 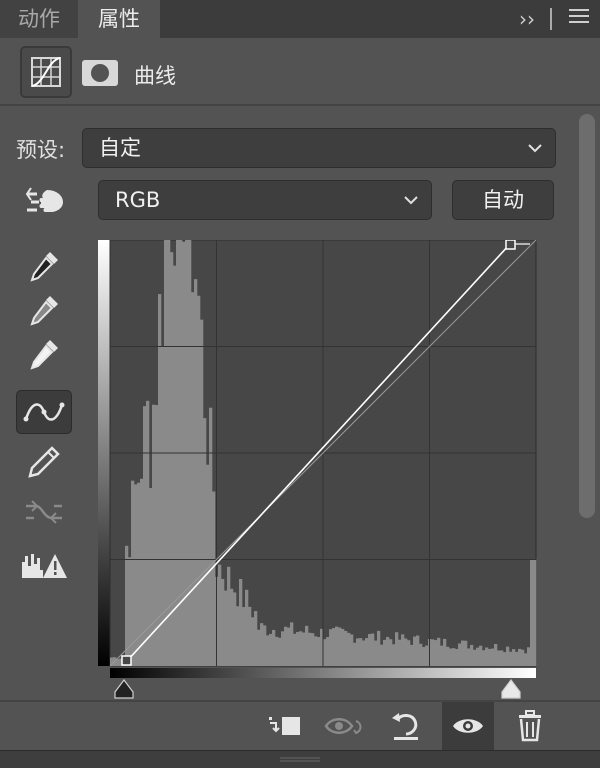 What do you see at coordinates (510, 244) in the screenshot?
I see `white-point-handle` at bounding box center [510, 244].